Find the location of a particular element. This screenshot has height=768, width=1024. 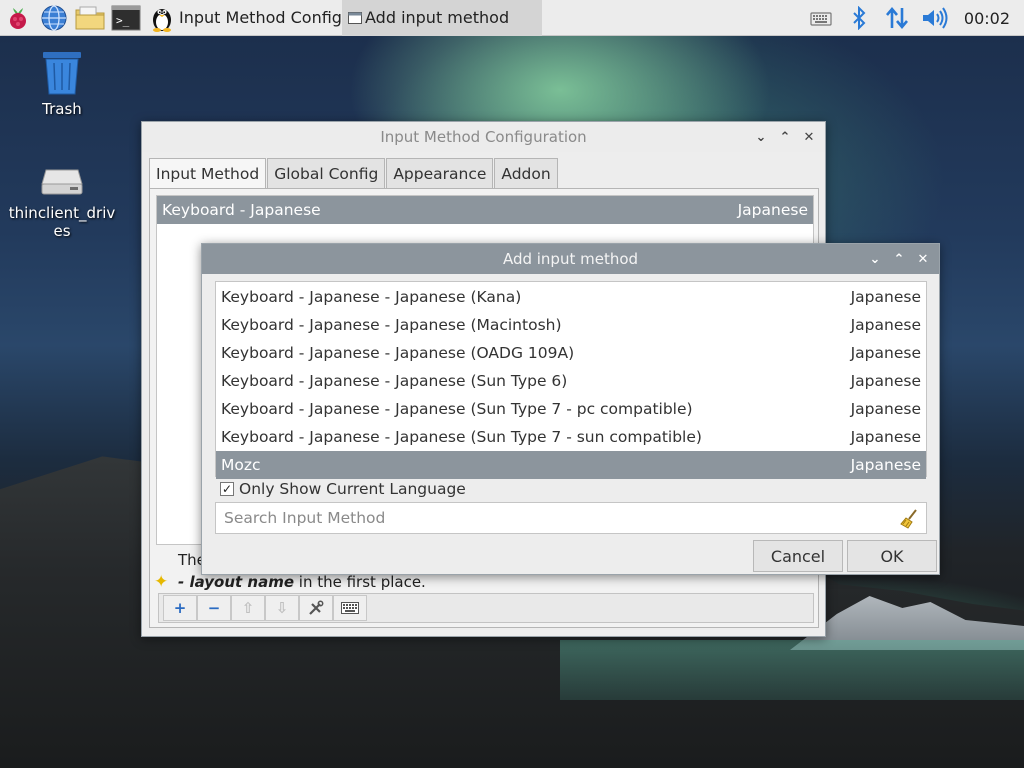

search-box is located at coordinates (571, 518).